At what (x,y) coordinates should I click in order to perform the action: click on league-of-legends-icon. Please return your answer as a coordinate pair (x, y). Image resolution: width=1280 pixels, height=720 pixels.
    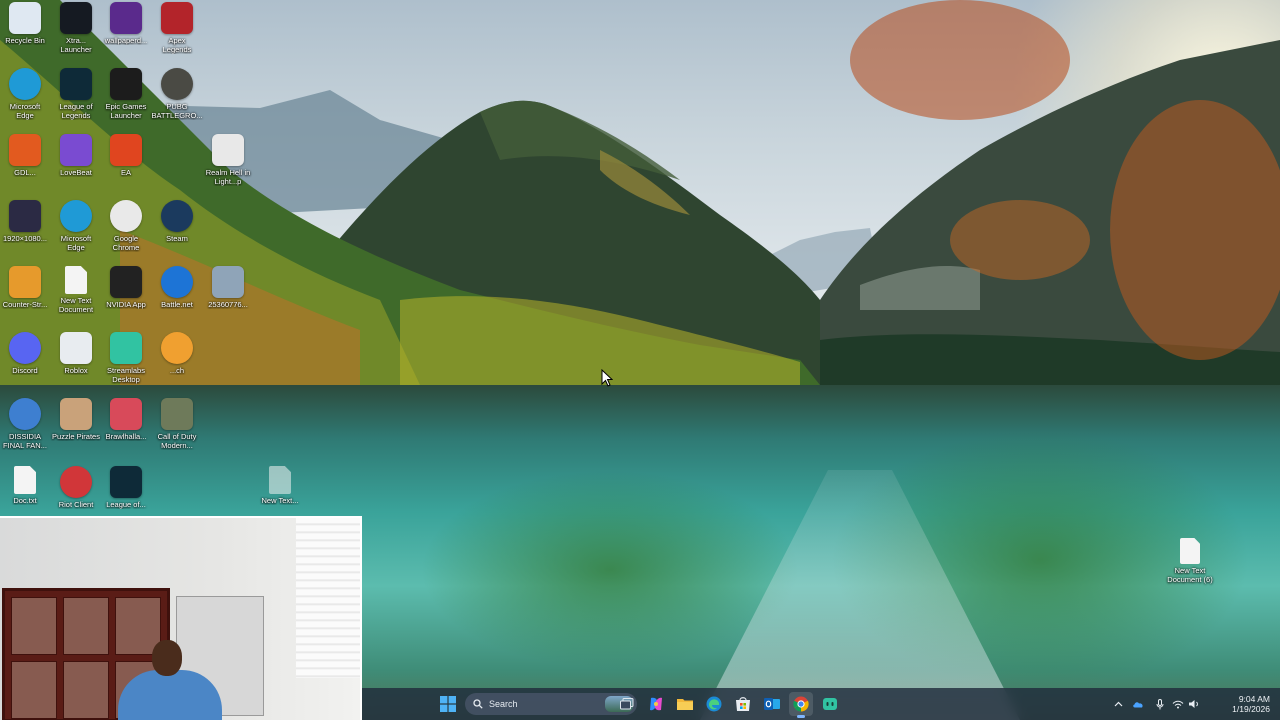
    Looking at the image, I should click on (76, 84).